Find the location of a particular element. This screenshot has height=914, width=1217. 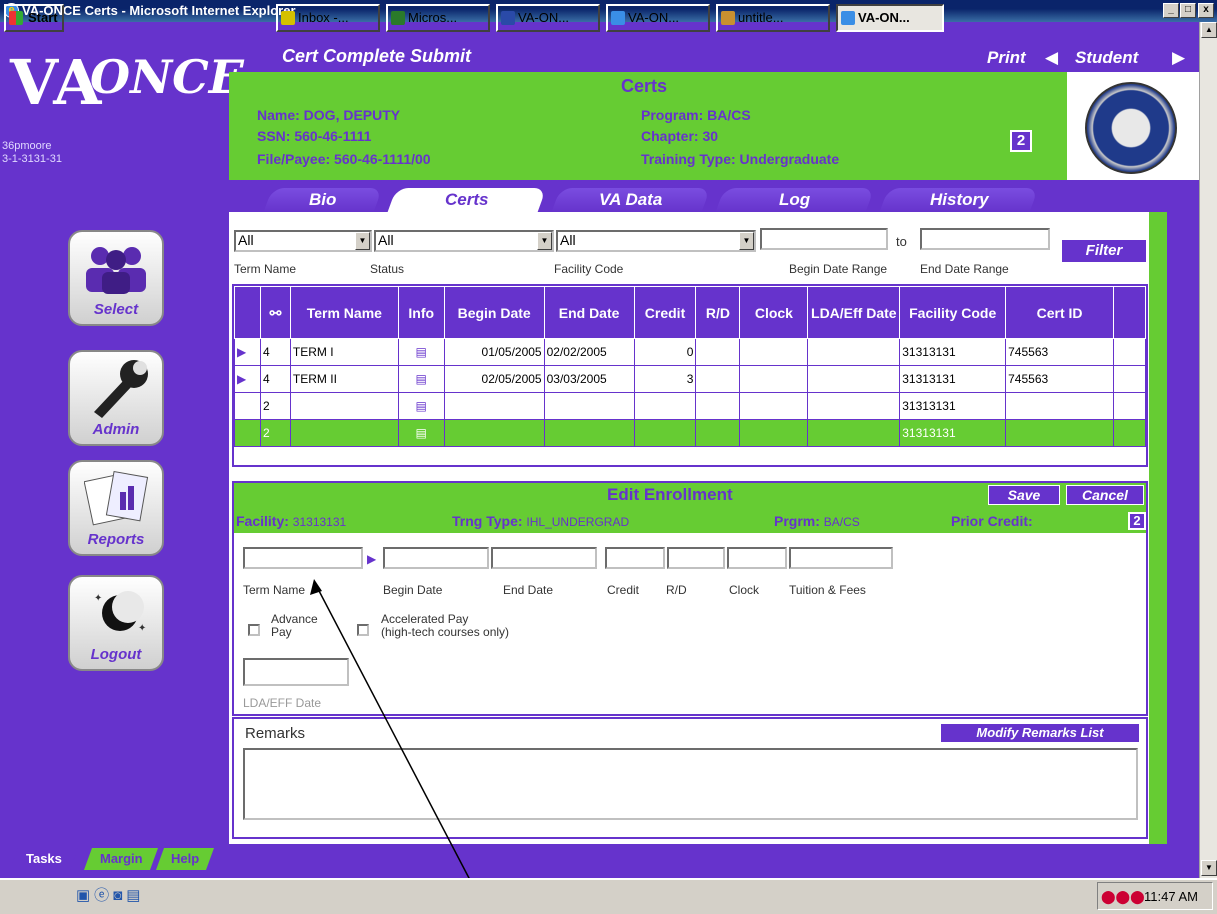

maximize-button: □ is located at coordinates (1188, 10).